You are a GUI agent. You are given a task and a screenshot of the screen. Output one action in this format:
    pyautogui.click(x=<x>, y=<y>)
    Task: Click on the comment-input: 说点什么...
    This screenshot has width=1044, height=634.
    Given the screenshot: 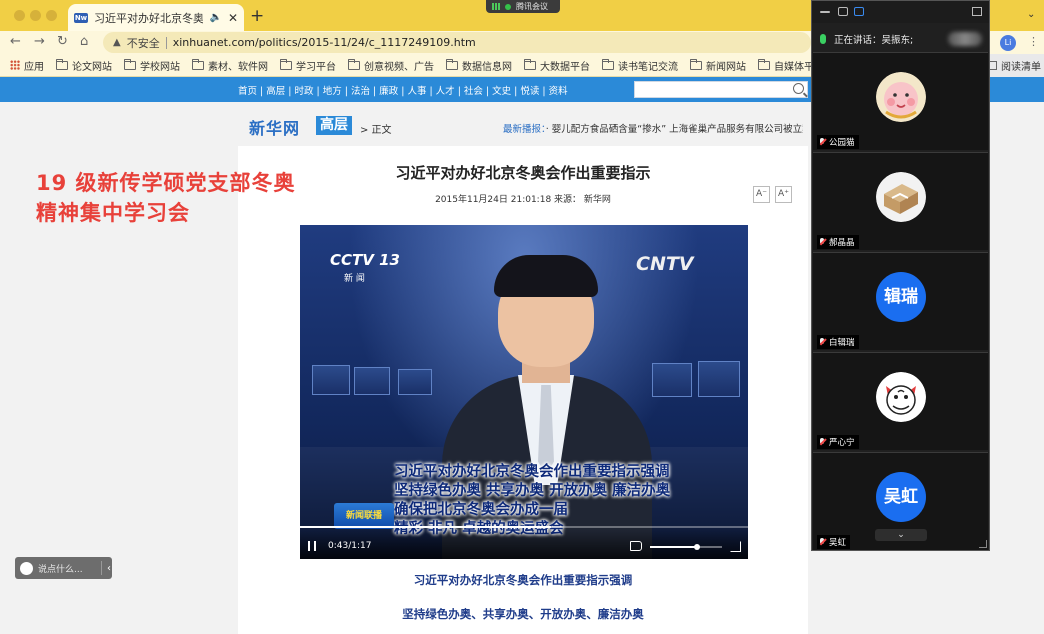 What is the action you would take?
    pyautogui.click(x=67, y=568)
    